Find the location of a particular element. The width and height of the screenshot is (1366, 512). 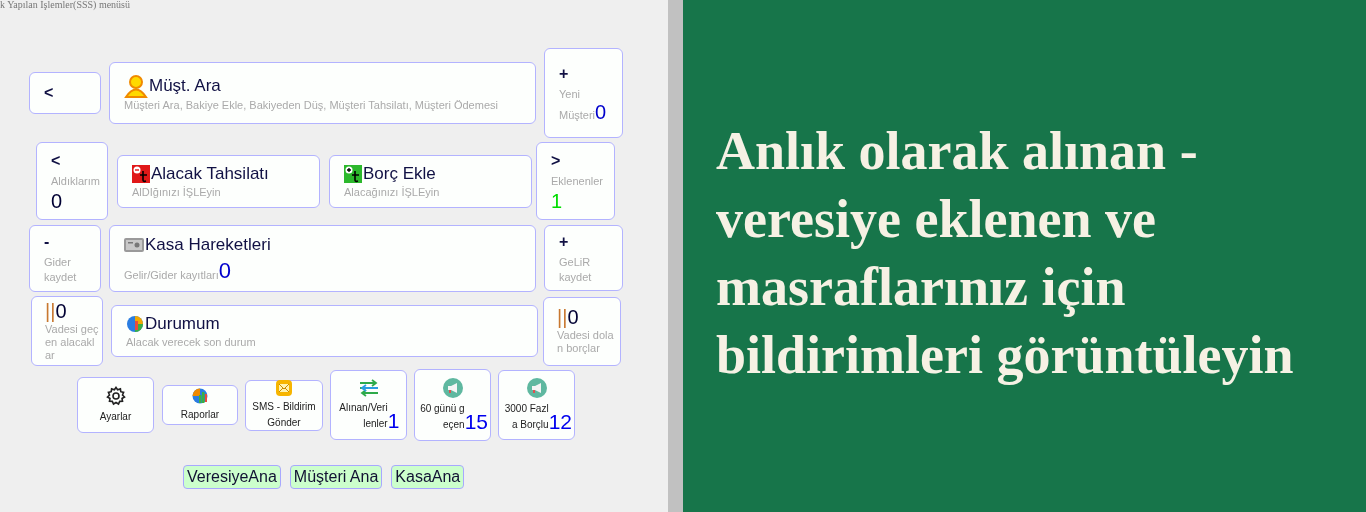

card-subtitle: Gelir/Gider kayıtları is located at coordinates (171, 275).